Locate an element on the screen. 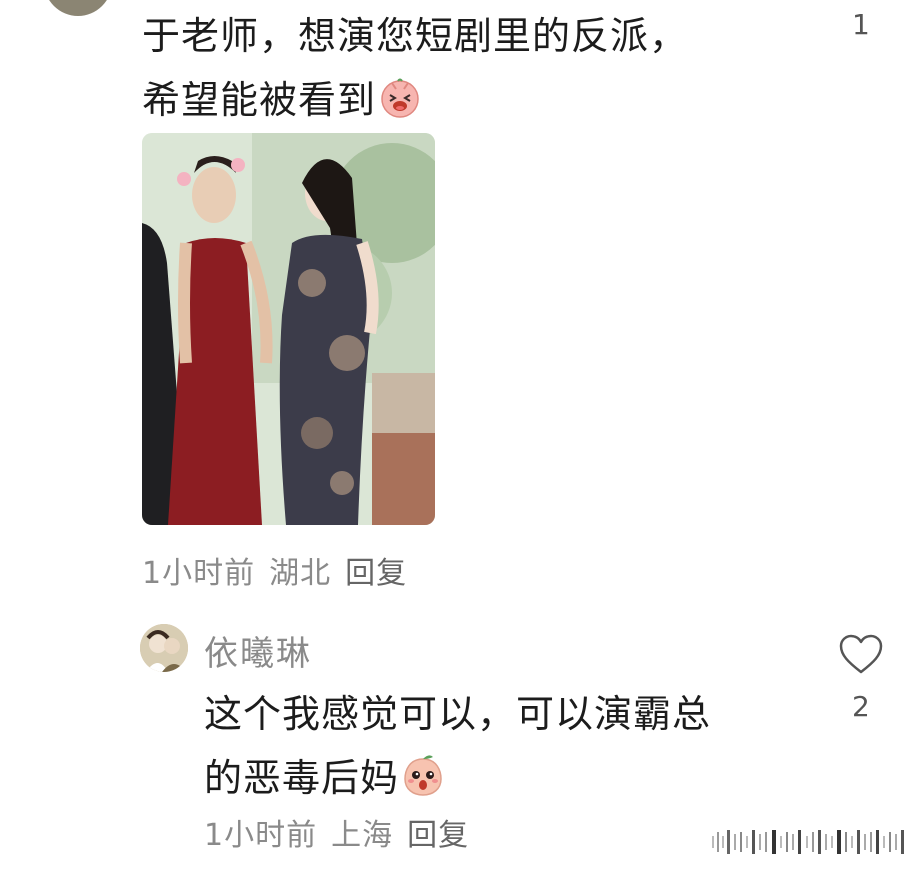 The width and height of the screenshot is (922, 872). photo-illustration is located at coordinates (288, 329).